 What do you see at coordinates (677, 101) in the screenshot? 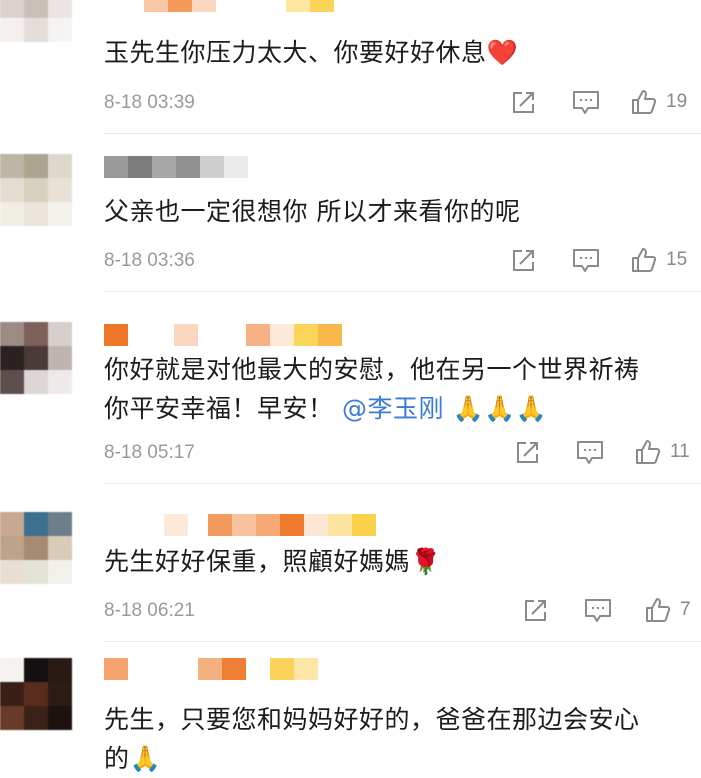
I see `like-count: 19` at bounding box center [677, 101].